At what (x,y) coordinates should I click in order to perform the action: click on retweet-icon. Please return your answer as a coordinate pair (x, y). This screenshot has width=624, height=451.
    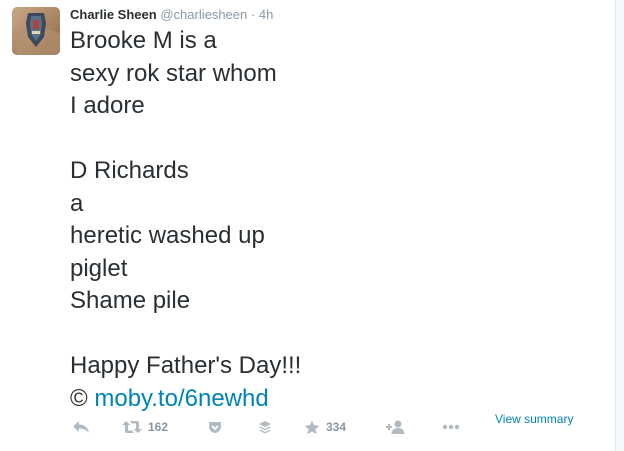
    Looking at the image, I should click on (132, 427).